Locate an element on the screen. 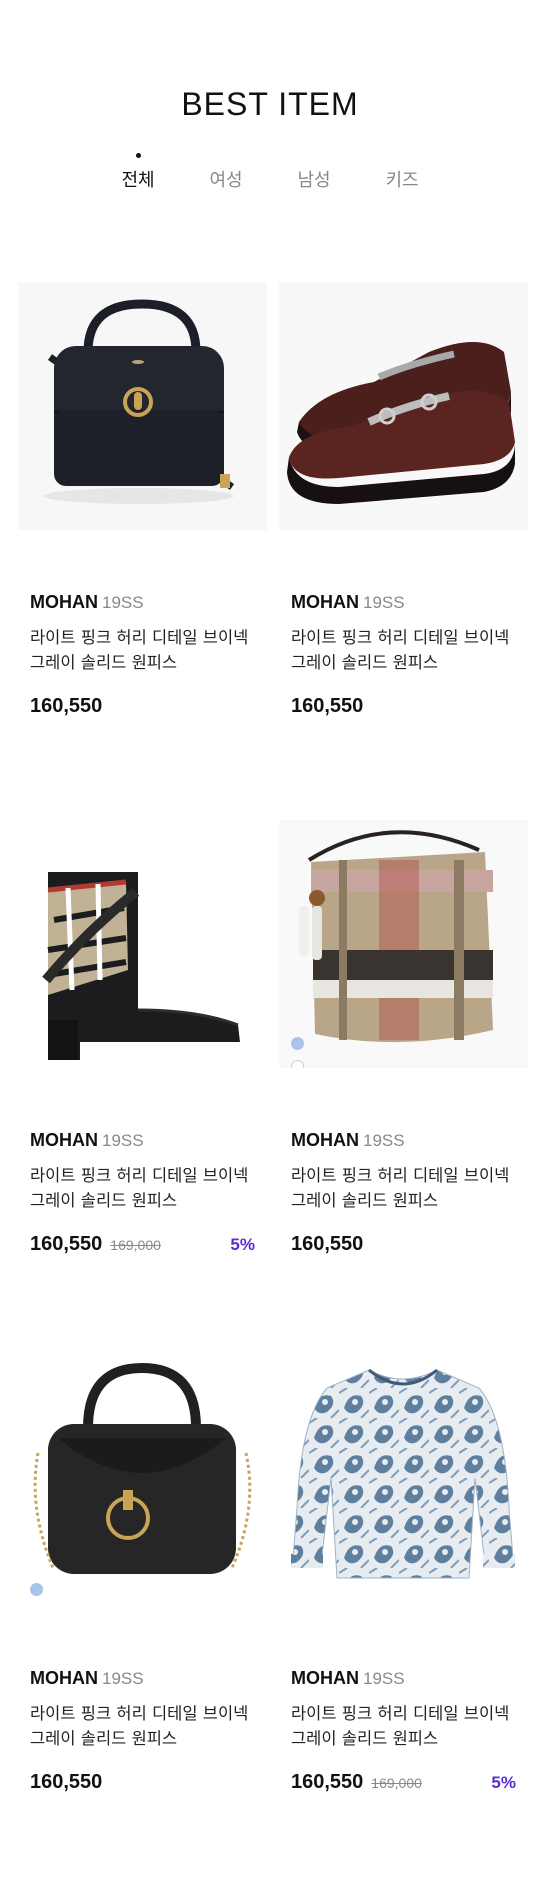  tab-kids: 키즈 is located at coordinates (402, 176).